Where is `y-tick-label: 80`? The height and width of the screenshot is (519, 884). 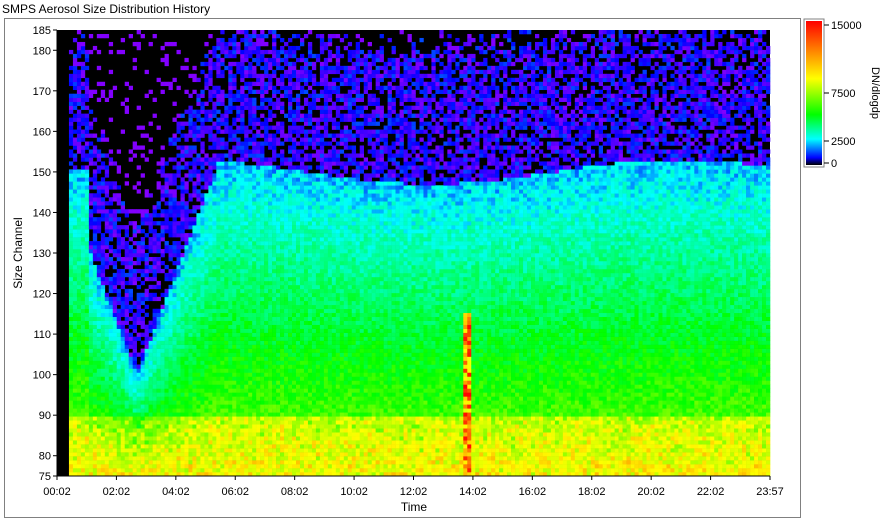 y-tick-label: 80 is located at coordinates (45, 457).